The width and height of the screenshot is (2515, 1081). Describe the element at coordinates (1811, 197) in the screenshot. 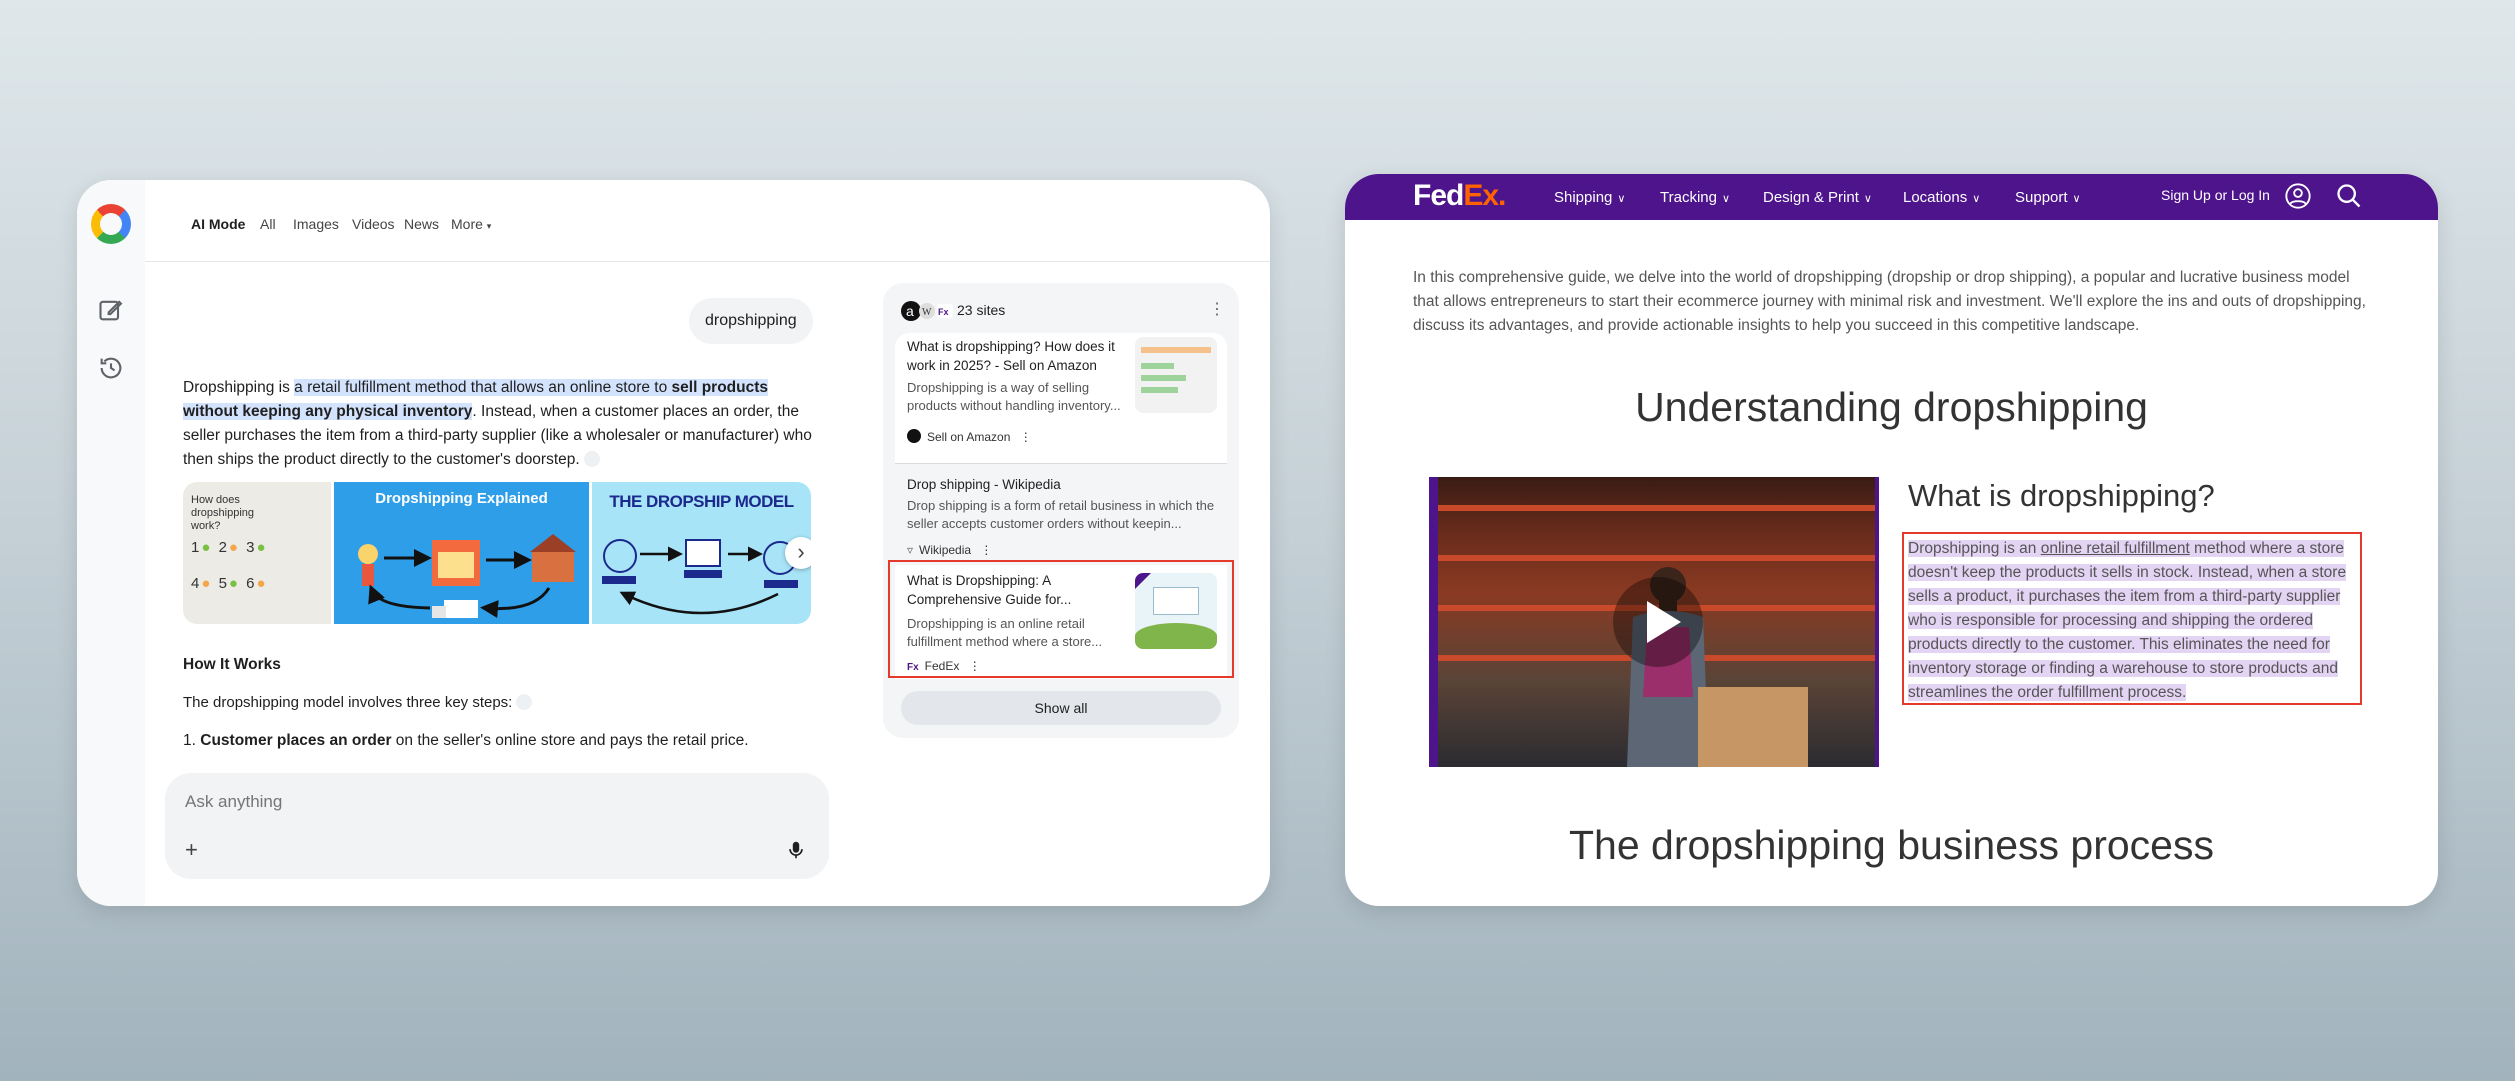

I see `nav-label: Design & Print` at that location.